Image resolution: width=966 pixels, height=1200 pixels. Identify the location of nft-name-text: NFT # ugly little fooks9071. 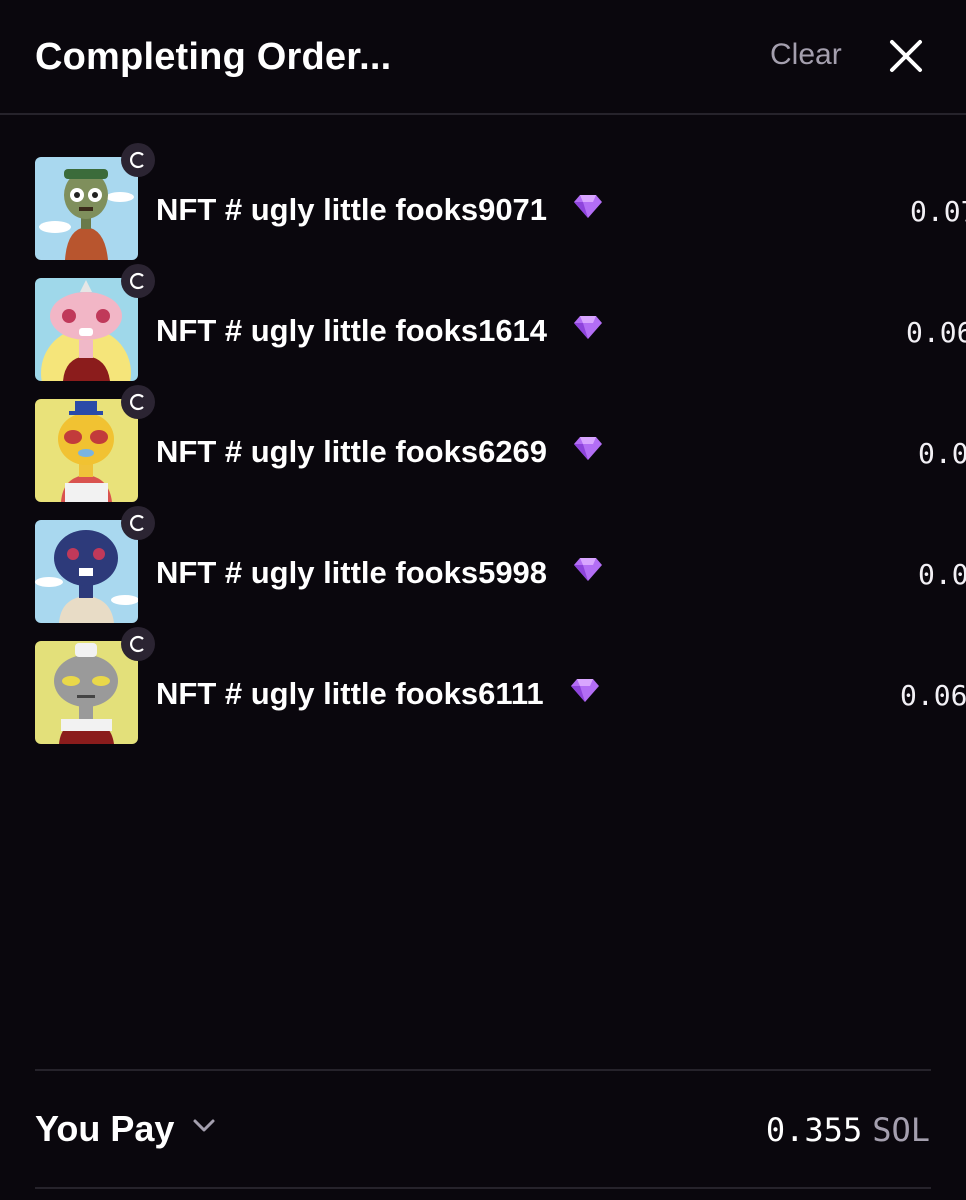
(352, 209).